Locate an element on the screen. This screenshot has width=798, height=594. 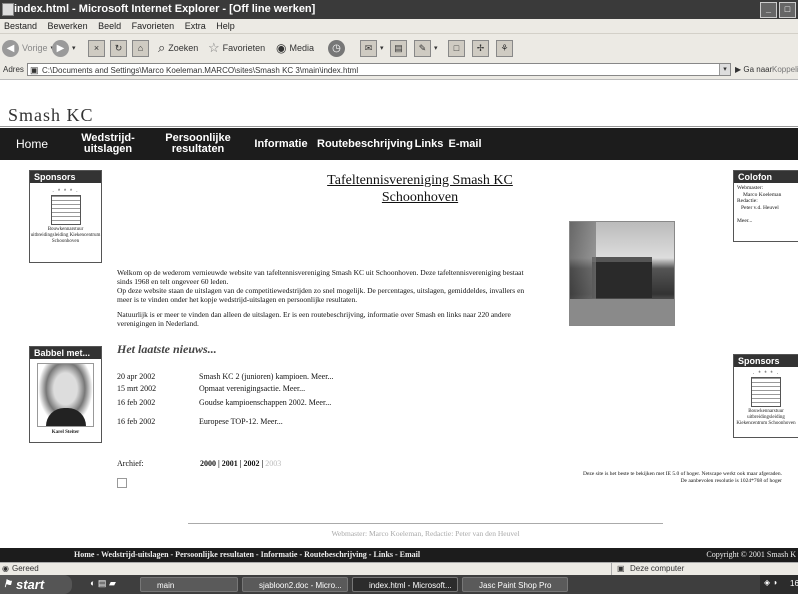
colofon-redactie: Peter v.d. Heuvel is located at coordinates (766, 208).